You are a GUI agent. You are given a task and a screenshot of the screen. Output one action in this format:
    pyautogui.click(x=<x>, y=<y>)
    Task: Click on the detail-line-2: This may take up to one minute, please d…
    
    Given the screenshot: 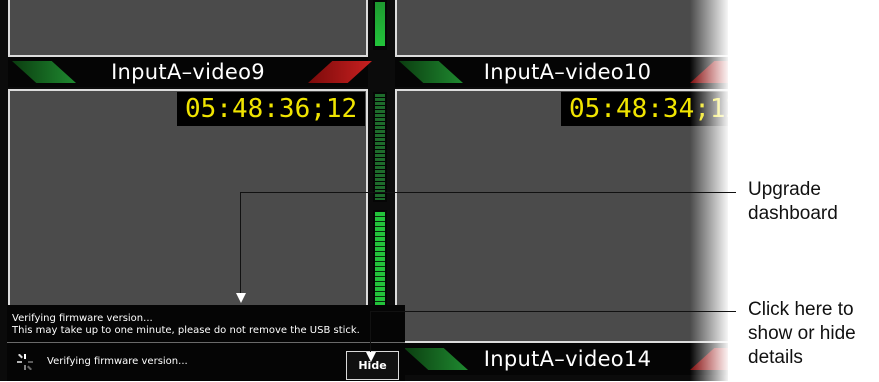 What is the action you would take?
    pyautogui.click(x=186, y=330)
    